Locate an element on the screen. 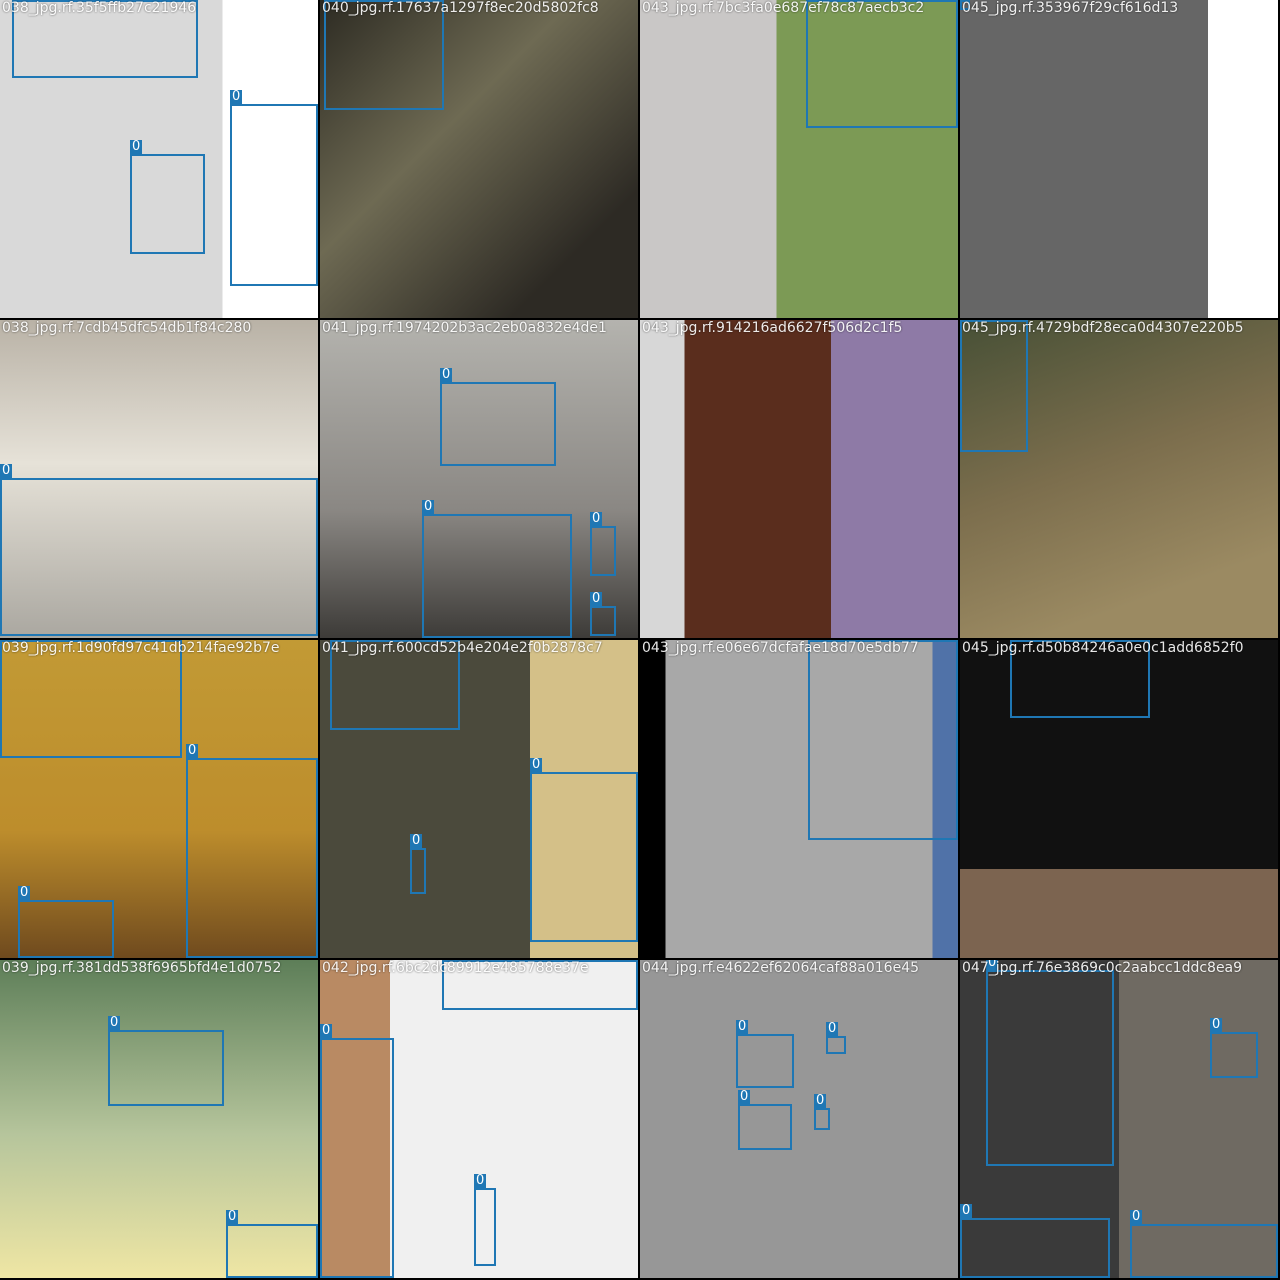  mosaic-tile: 047_jpg.rf.76e3869c0c2aabcc1ddc8ea9 0 0 0 0 is located at coordinates (1119, 1119).